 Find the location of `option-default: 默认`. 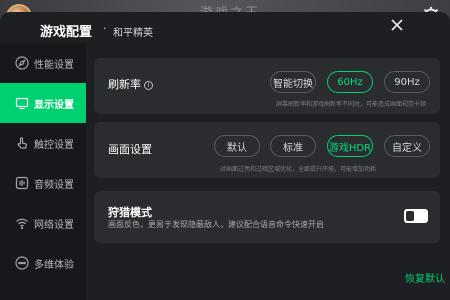

option-default: 默认 is located at coordinates (237, 146).